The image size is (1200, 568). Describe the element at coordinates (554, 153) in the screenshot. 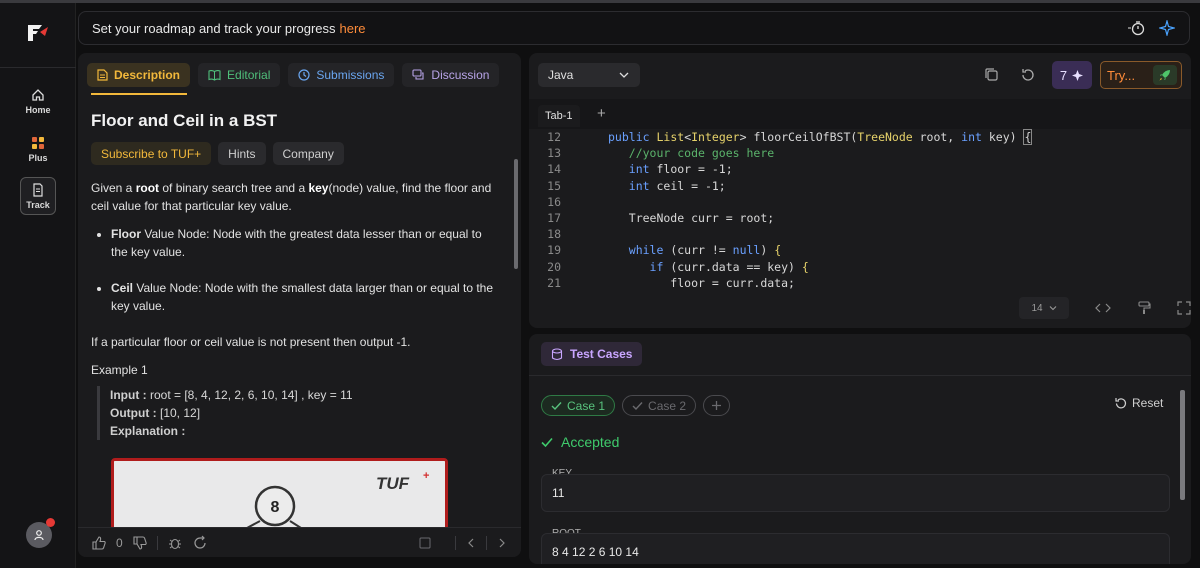

I see `line-number: 13` at that location.